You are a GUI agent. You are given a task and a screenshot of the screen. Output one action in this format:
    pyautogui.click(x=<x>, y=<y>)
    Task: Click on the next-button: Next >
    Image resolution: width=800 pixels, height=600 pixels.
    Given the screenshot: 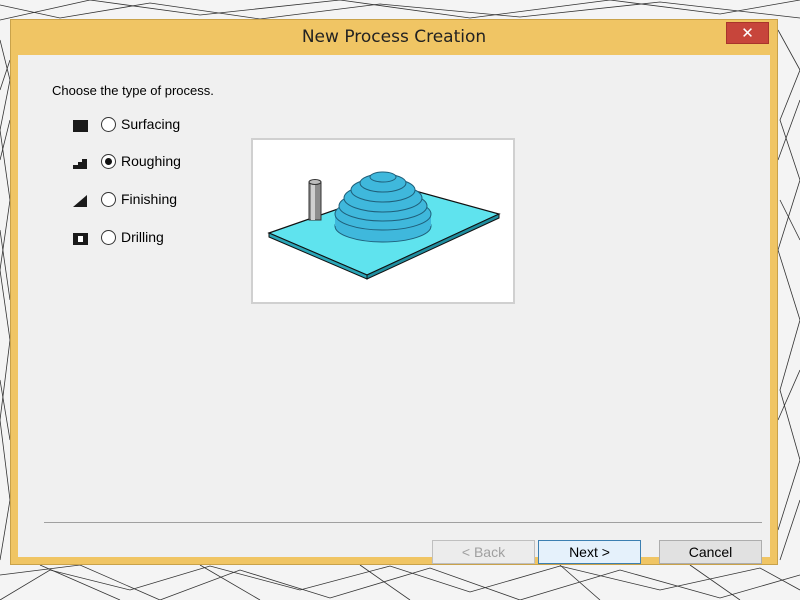 What is the action you would take?
    pyautogui.click(x=589, y=552)
    